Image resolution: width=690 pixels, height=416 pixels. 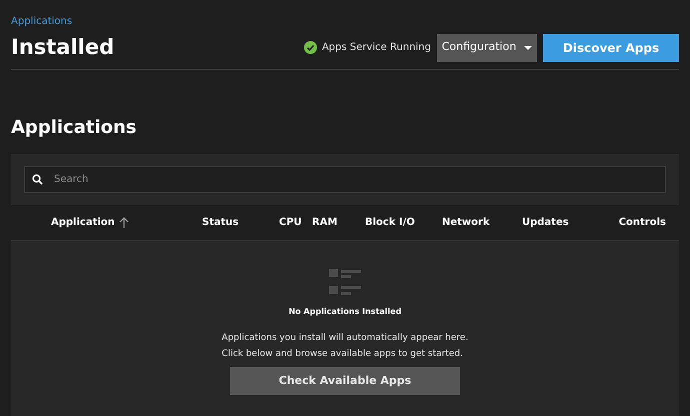 What do you see at coordinates (345, 338) in the screenshot?
I see `empty-state-message: Applications you install will automatically appear here.` at bounding box center [345, 338].